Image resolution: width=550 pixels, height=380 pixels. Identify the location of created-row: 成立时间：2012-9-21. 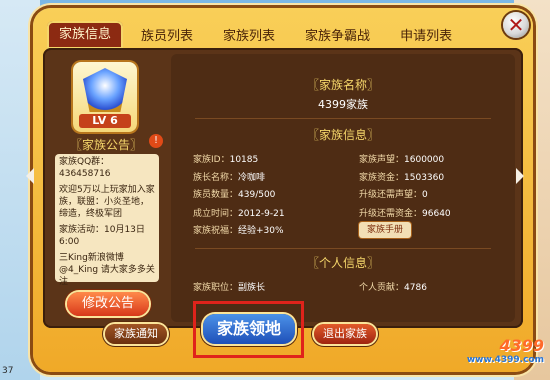
(239, 214).